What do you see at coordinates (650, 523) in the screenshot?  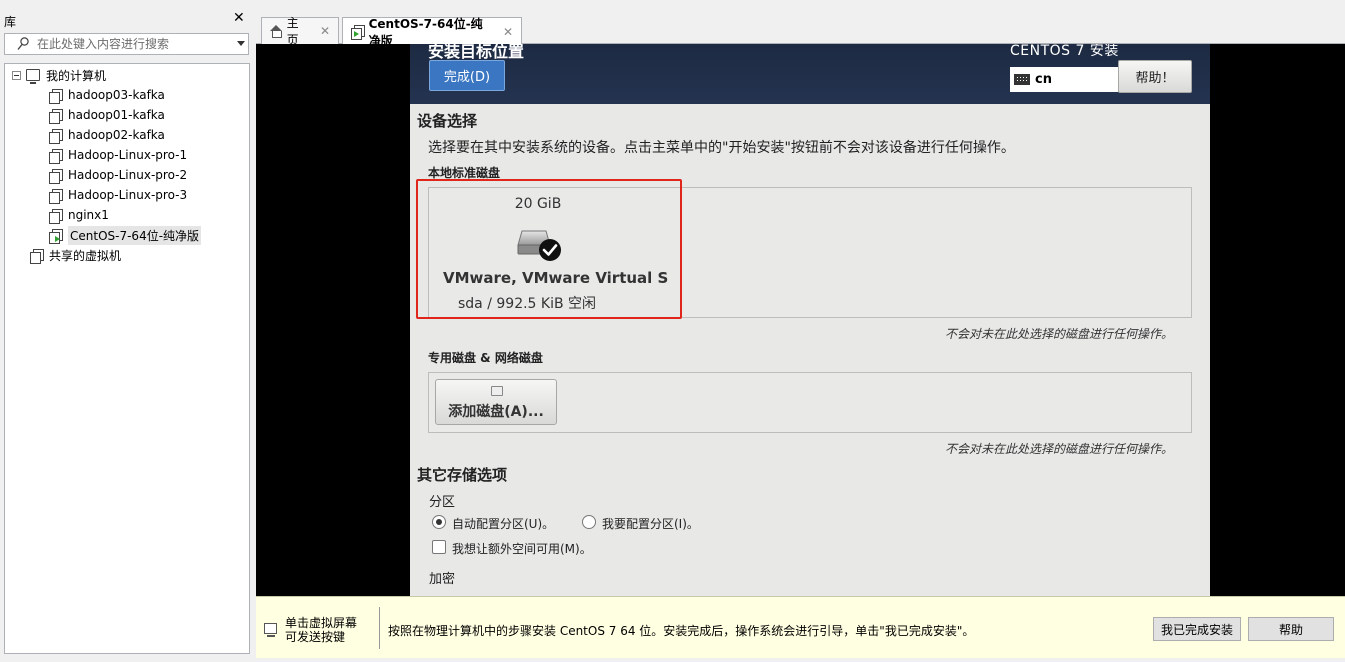 I see `partition-manual-label: 我要配置分区(I)。` at bounding box center [650, 523].